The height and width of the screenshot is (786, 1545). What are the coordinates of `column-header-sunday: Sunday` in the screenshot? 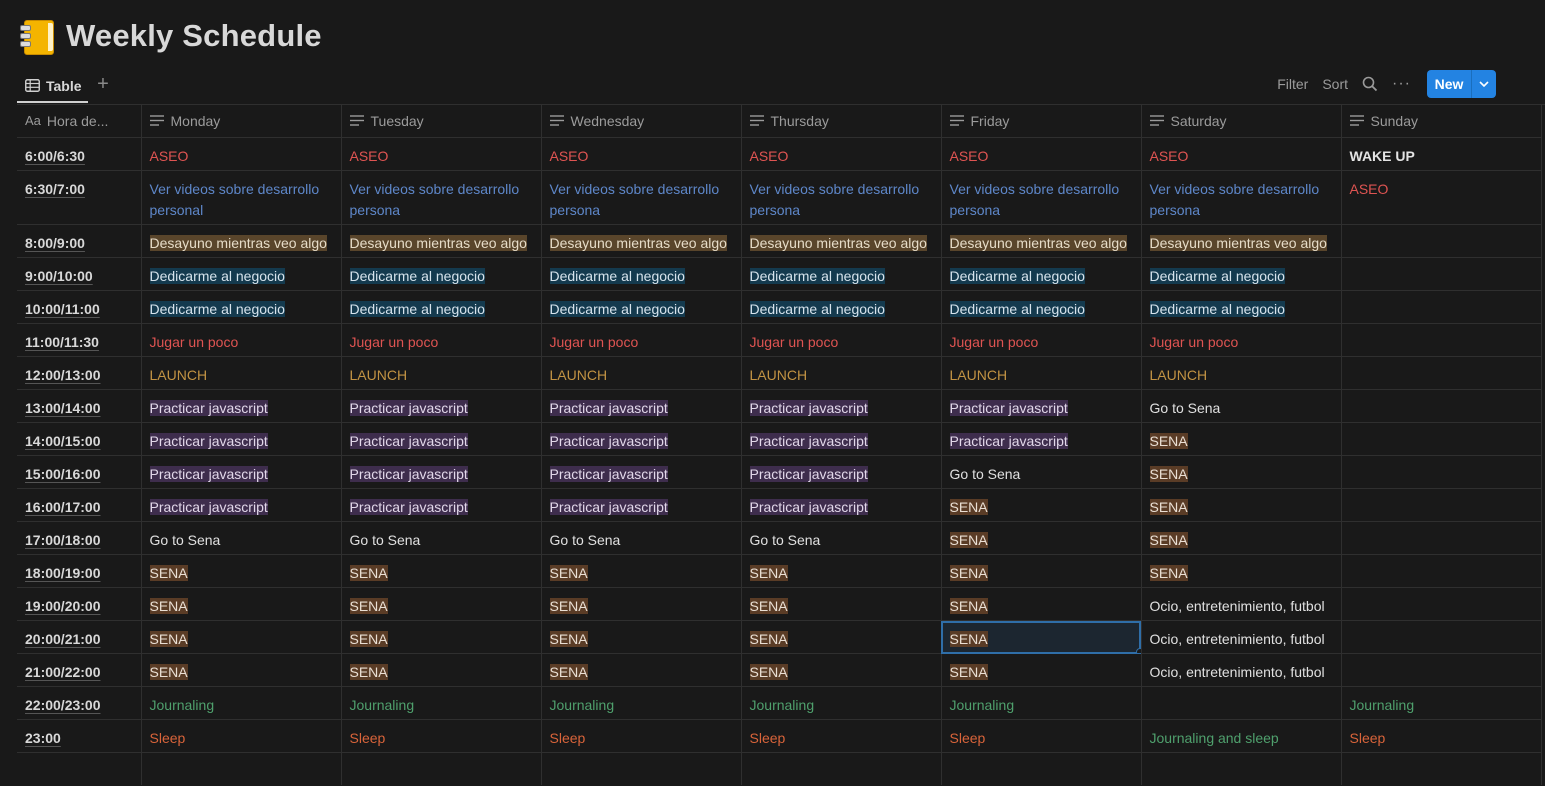 It's located at (1441, 121).